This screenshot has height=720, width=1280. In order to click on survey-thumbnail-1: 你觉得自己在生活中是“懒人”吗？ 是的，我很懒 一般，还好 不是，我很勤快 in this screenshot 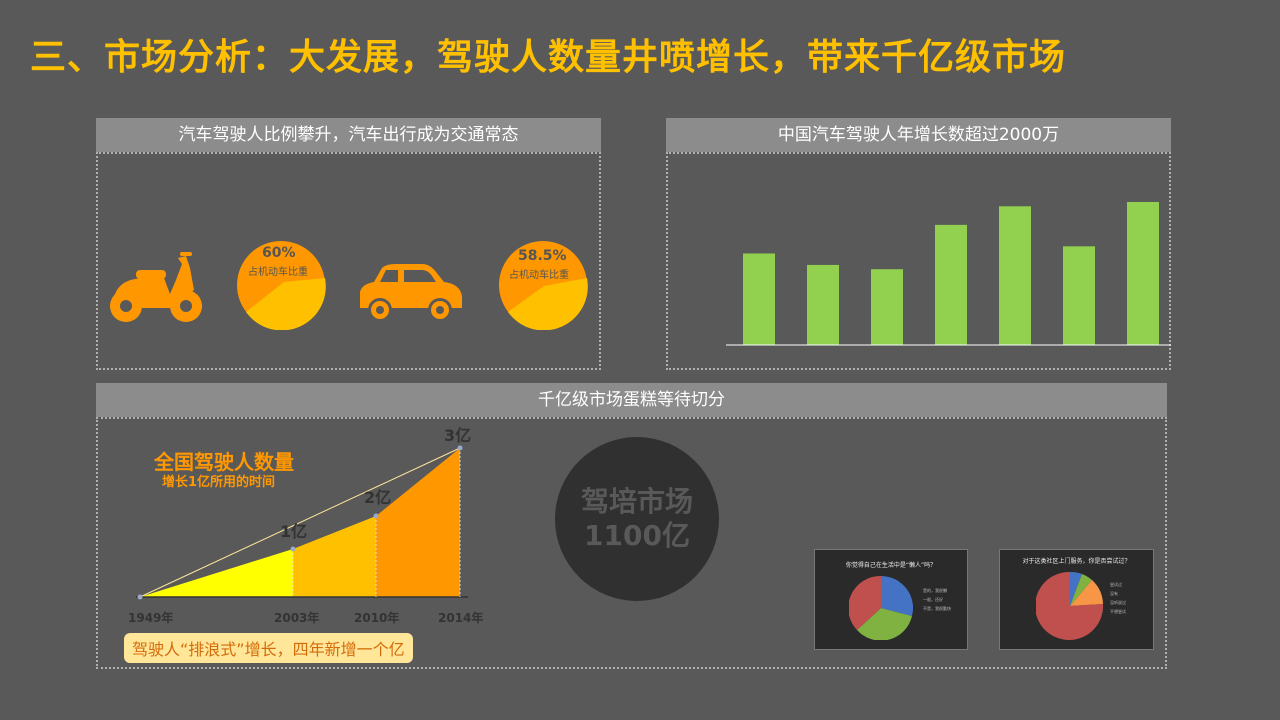, I will do `click(891, 599)`.